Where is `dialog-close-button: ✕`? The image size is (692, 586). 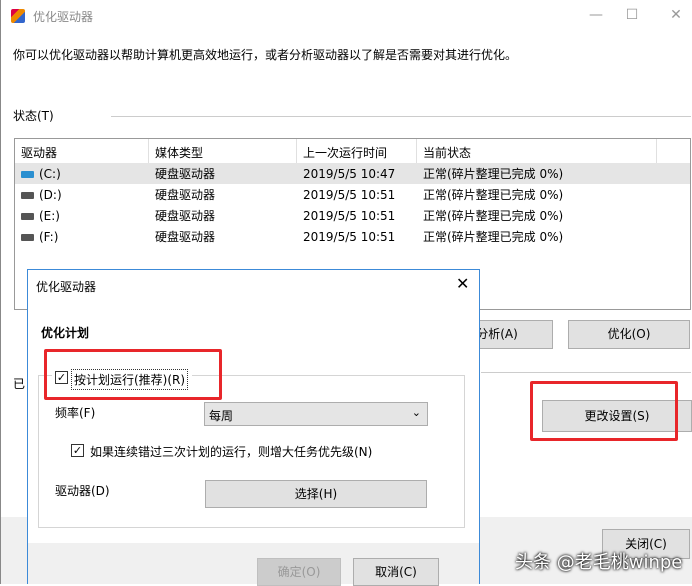
dialog-close-button: ✕ is located at coordinates (462, 283).